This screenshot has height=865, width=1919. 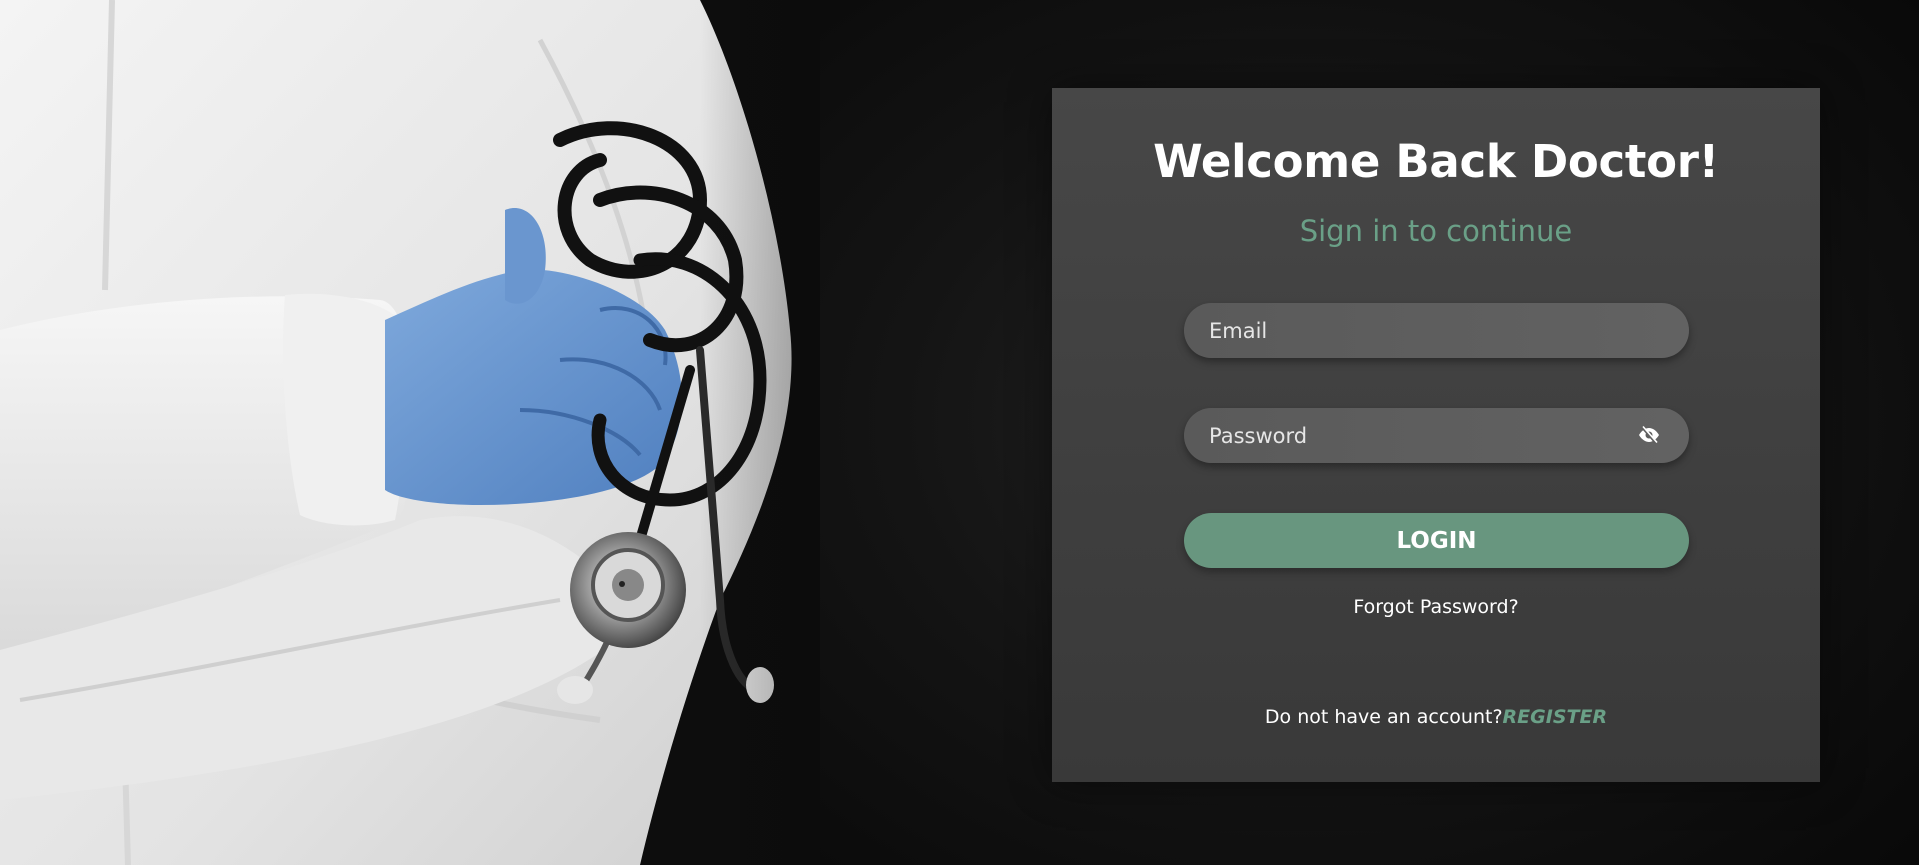 What do you see at coordinates (1436, 540) in the screenshot?
I see `login-button: LOGIN` at bounding box center [1436, 540].